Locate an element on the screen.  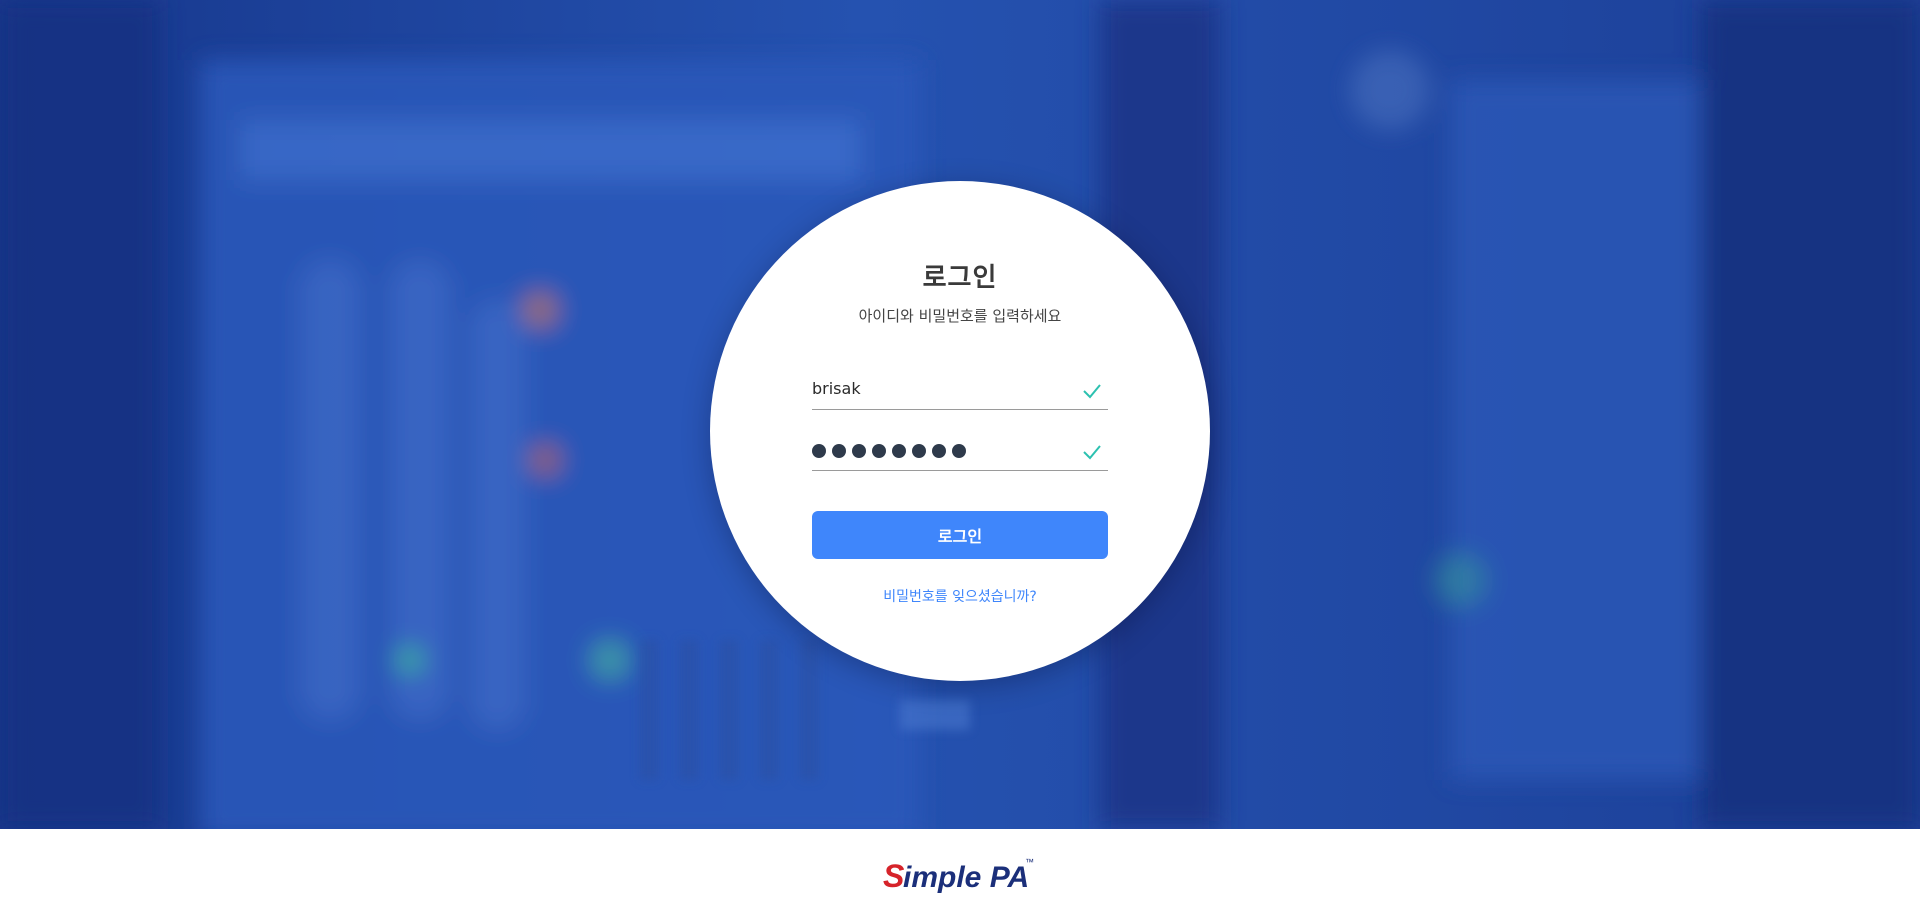
footer: S imple PA ™ is located at coordinates (960, 874).